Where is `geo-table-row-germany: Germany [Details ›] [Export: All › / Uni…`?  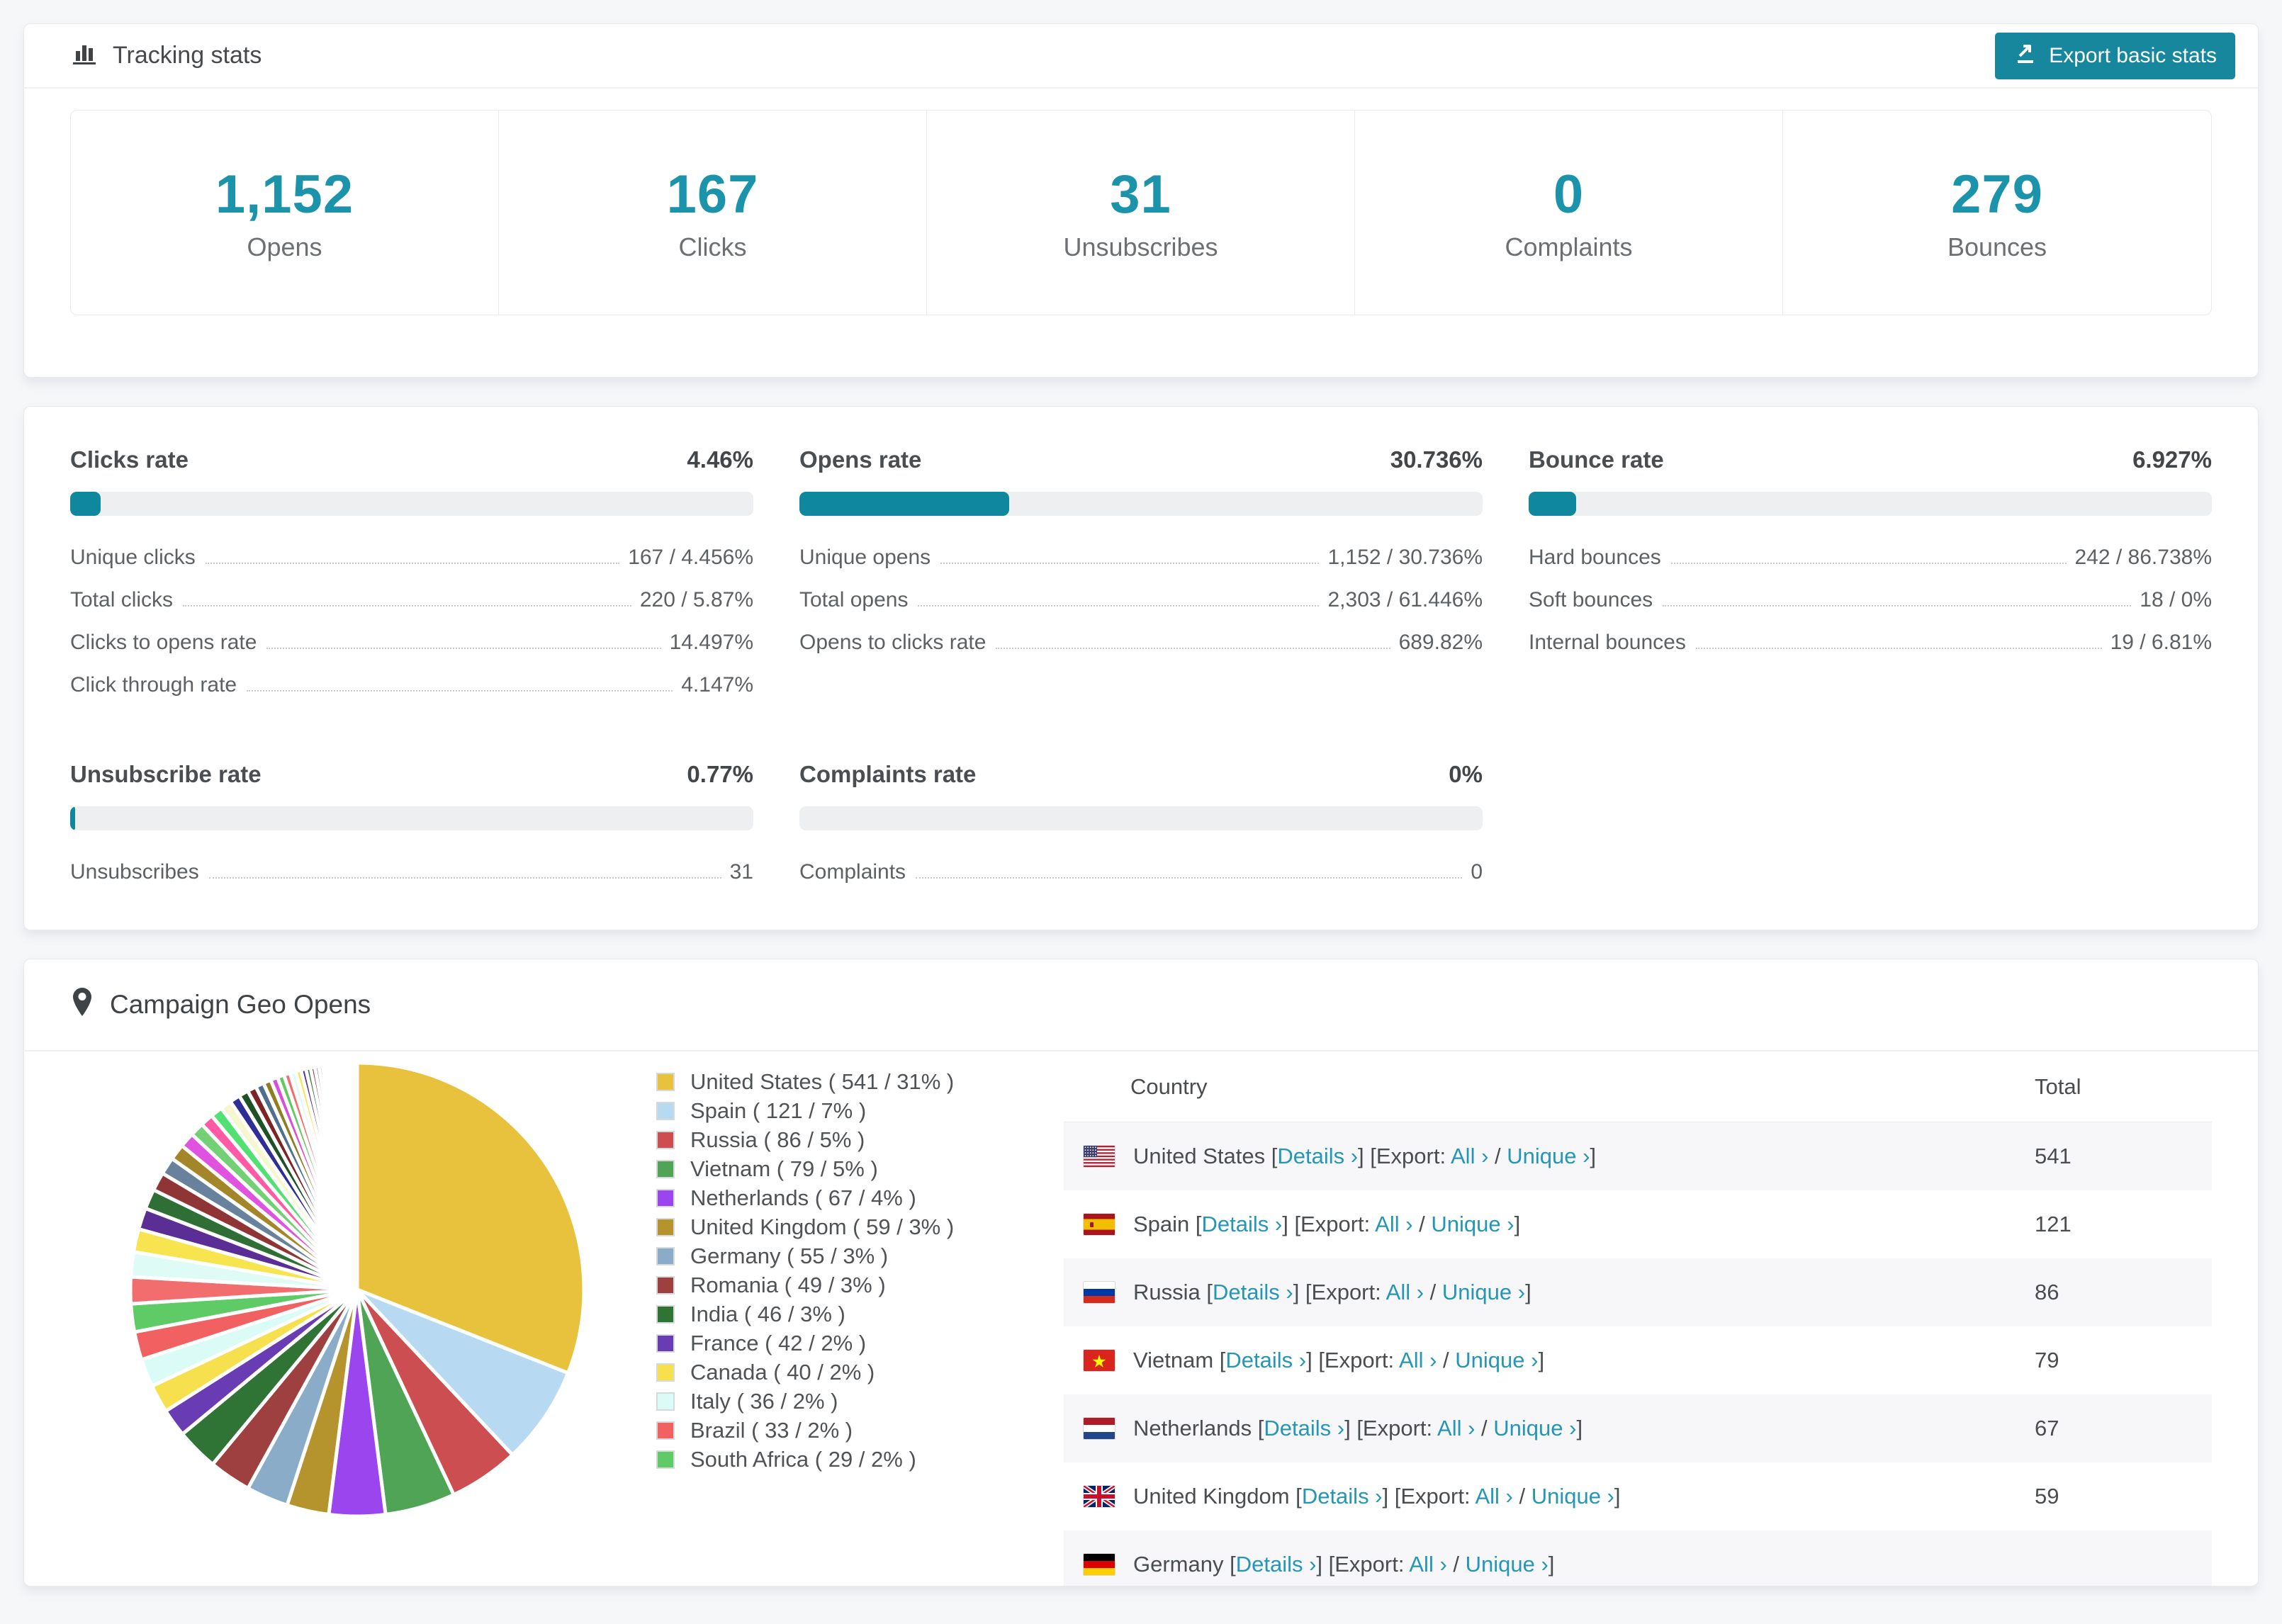 geo-table-row-germany: Germany [Details ›] [Export: All › / Uni… is located at coordinates (1638, 1558).